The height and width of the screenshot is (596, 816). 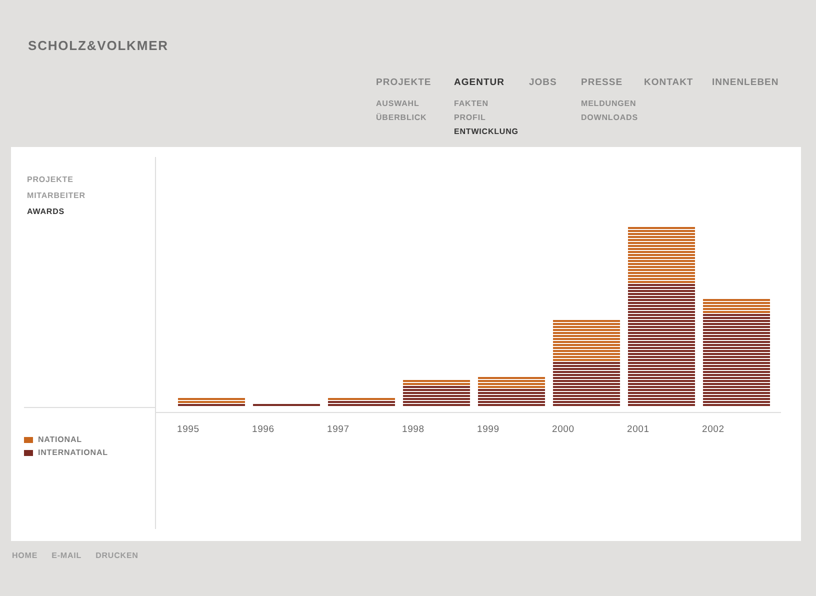 What do you see at coordinates (609, 118) in the screenshot?
I see `subnav-link: DOWNLOADS` at bounding box center [609, 118].